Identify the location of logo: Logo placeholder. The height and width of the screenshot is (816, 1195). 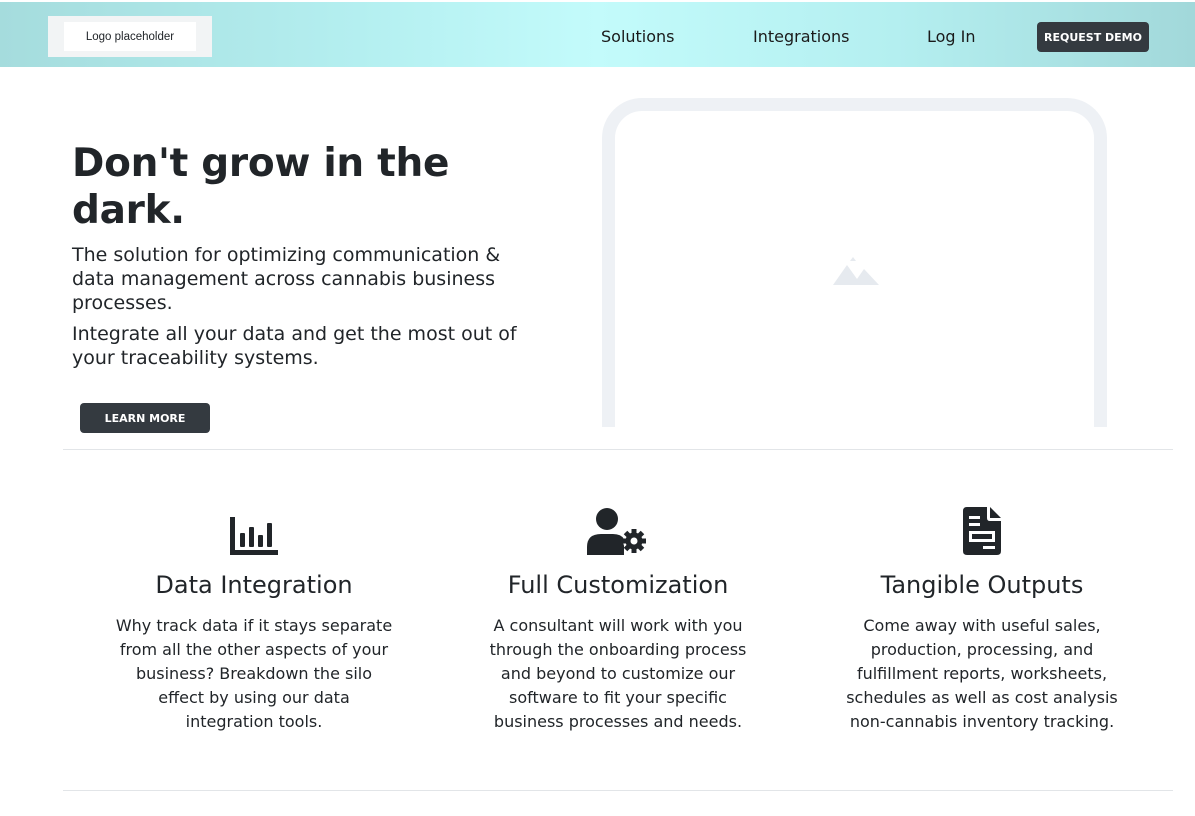
(130, 36).